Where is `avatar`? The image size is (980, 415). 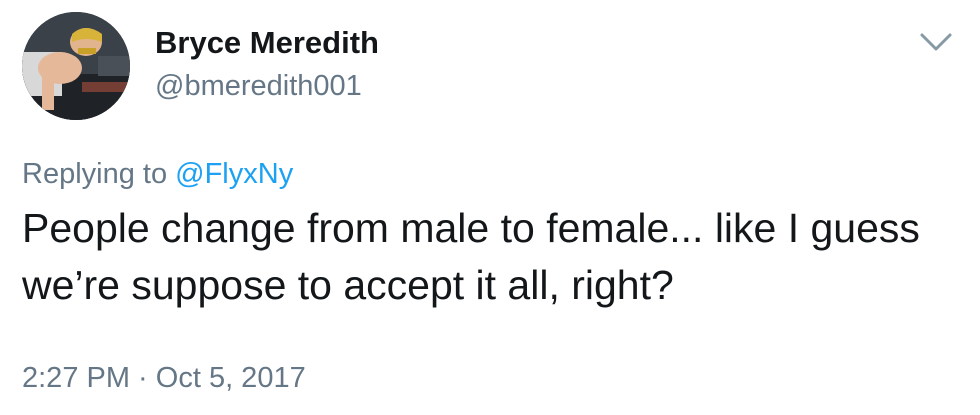
avatar is located at coordinates (76, 66).